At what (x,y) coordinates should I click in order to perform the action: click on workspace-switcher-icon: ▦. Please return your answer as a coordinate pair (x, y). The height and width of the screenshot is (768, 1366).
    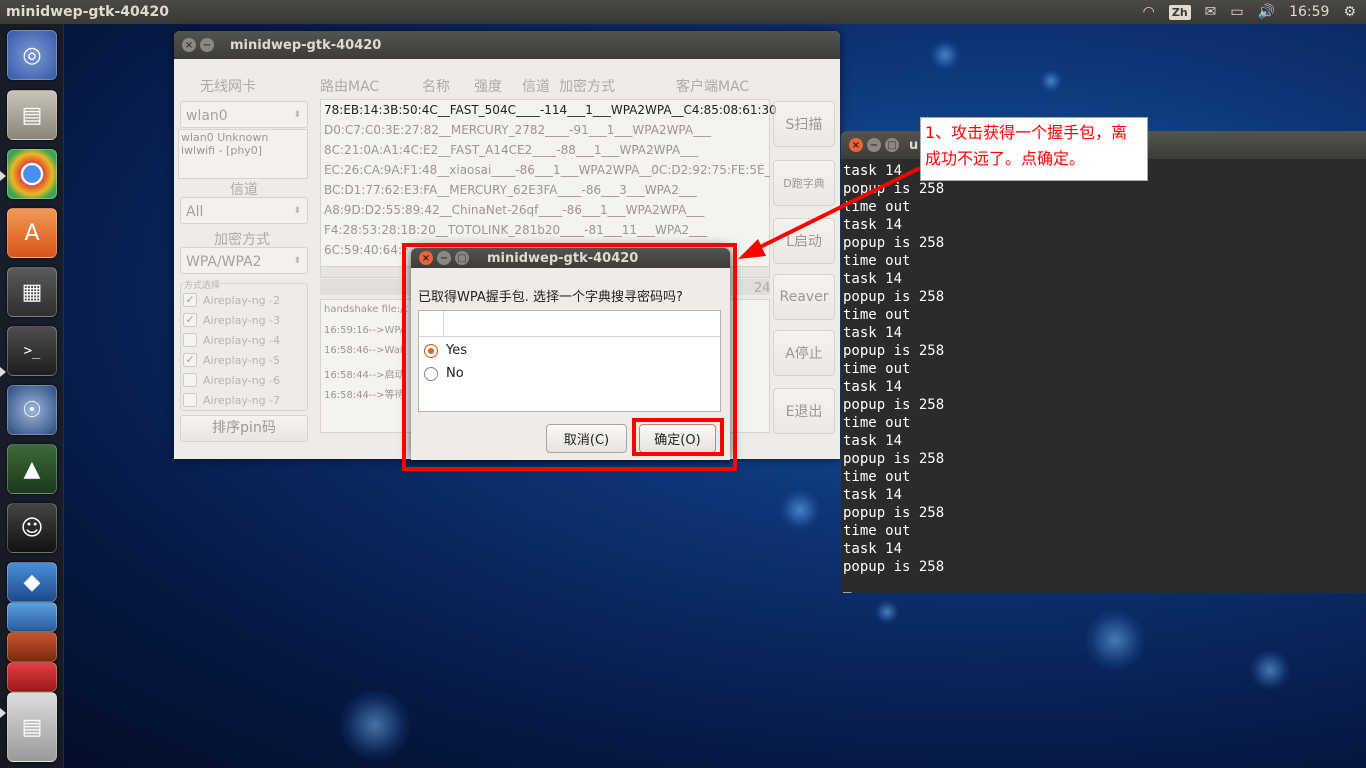
    Looking at the image, I should click on (32, 292).